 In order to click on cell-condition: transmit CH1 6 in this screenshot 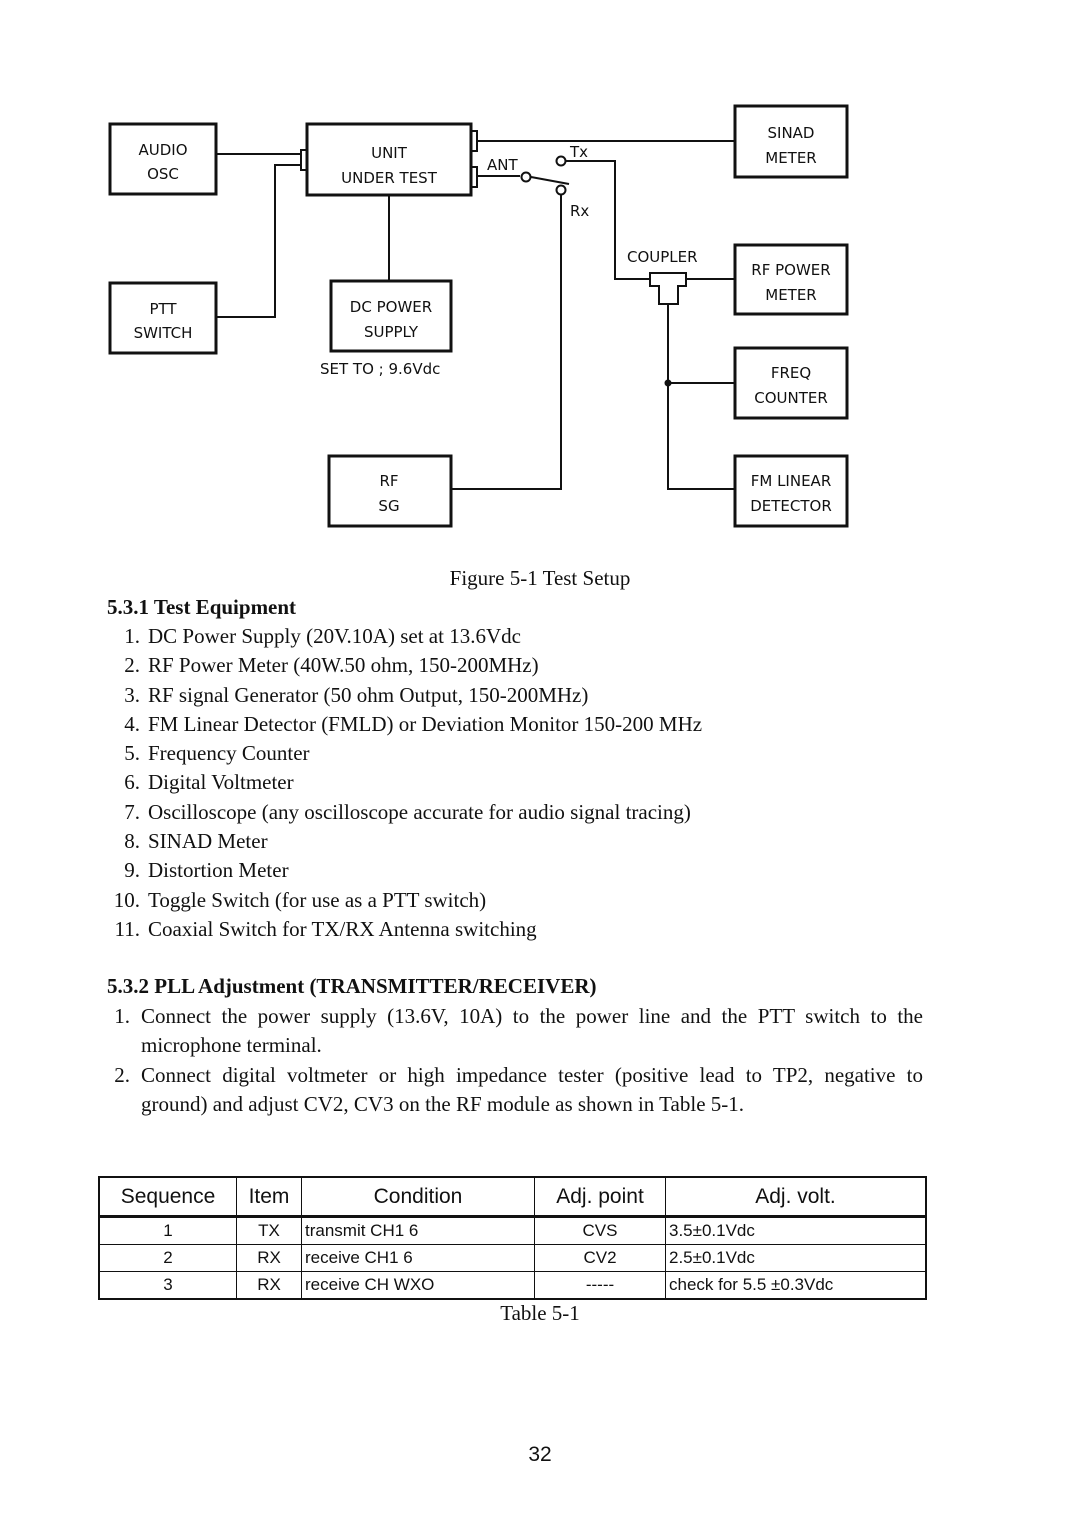, I will do `click(418, 1230)`.